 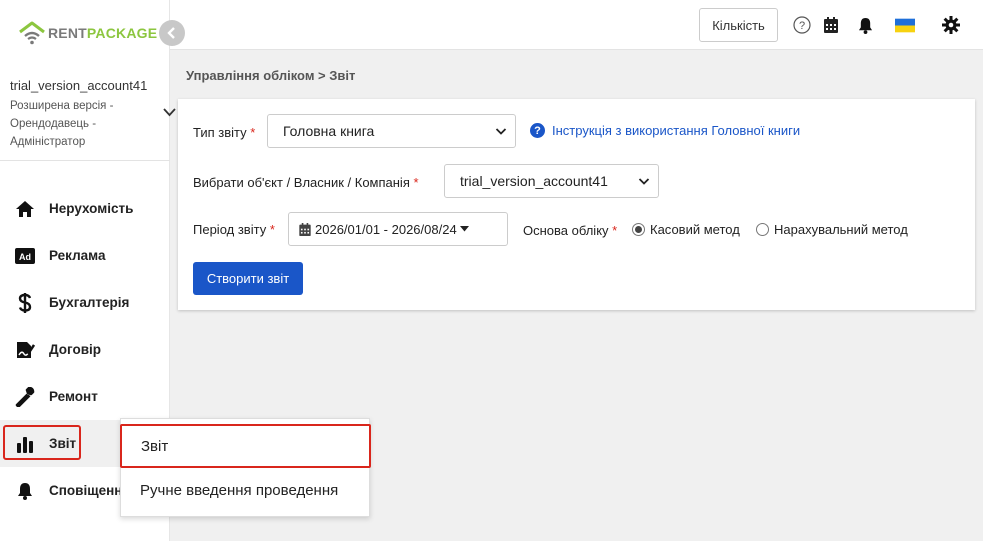 I want to click on dollar-icon, so click(x=25, y=302).